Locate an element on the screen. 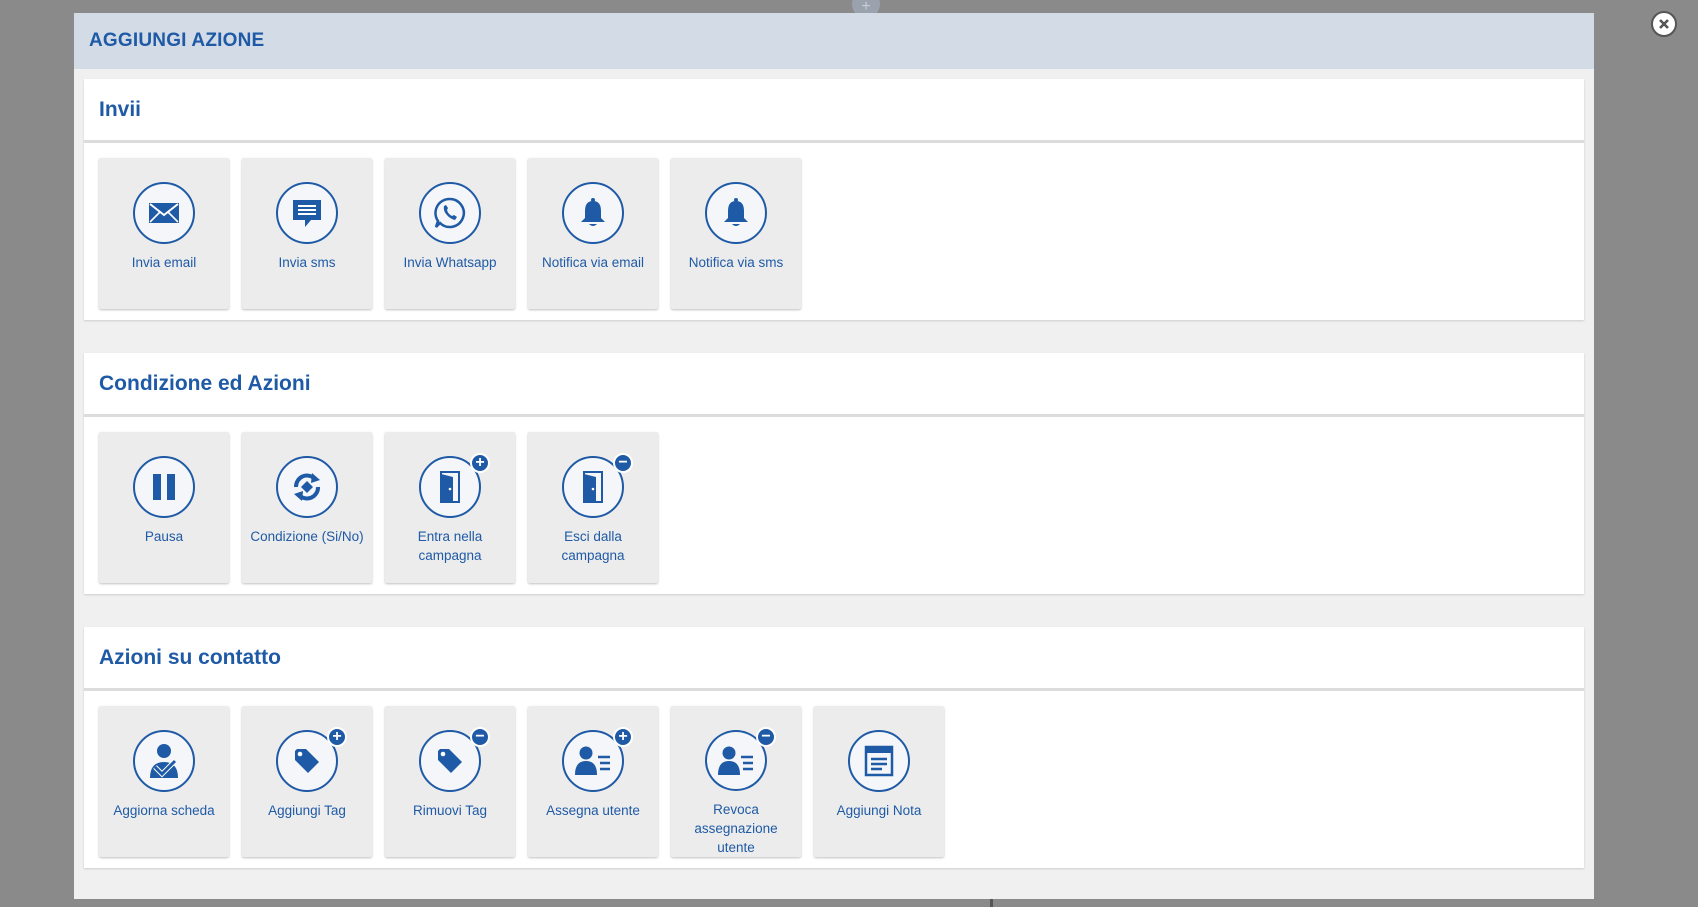  card-label: Assegna utente is located at coordinates (593, 810).